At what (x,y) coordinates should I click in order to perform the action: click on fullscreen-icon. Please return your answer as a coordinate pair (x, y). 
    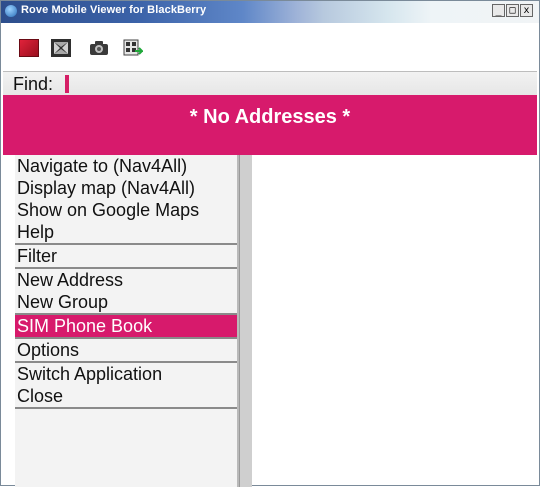
    Looking at the image, I should click on (61, 48).